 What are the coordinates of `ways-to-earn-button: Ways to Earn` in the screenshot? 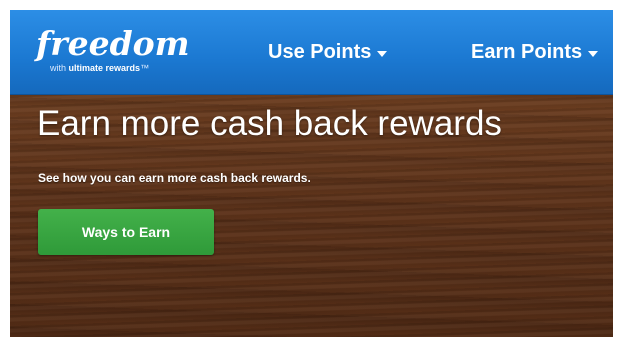 It's located at (126, 232).